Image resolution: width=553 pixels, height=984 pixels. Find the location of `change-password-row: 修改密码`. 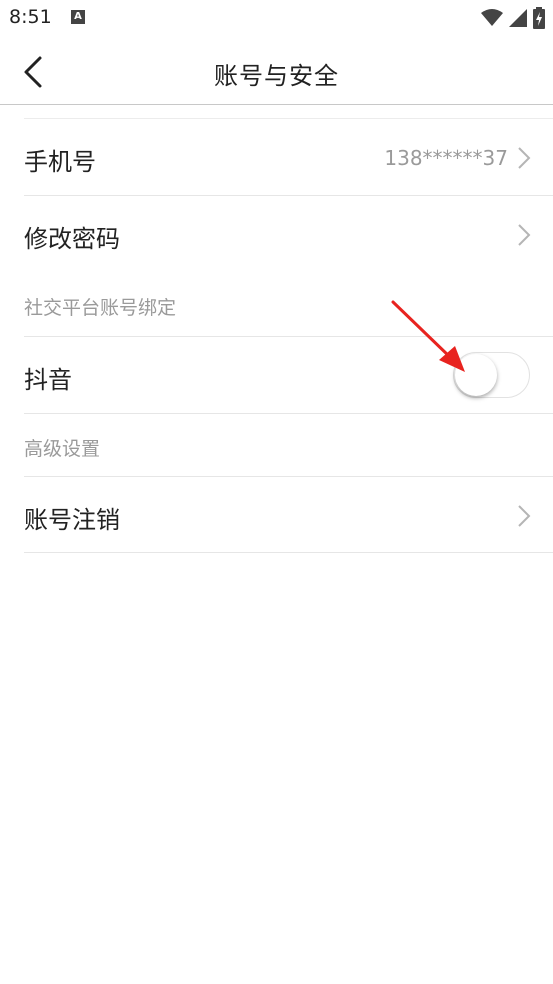

change-password-row: 修改密码 is located at coordinates (288, 235).